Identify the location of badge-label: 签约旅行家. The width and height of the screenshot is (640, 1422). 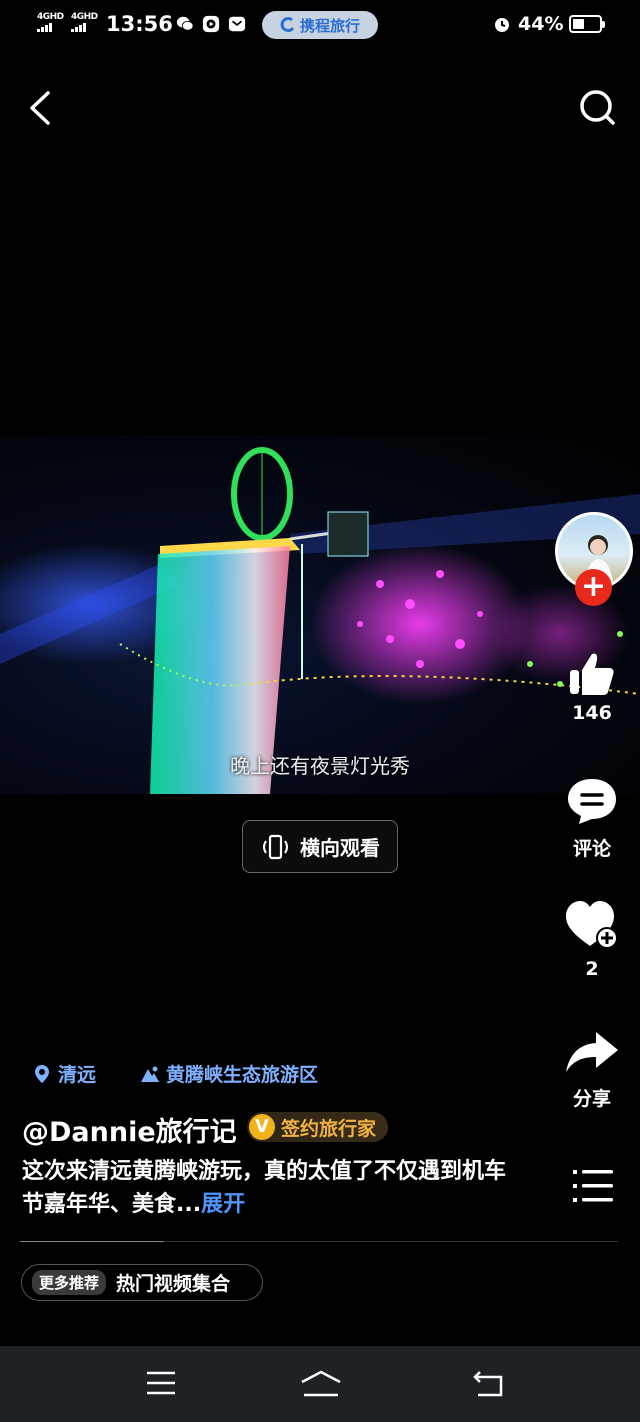
(329, 1128).